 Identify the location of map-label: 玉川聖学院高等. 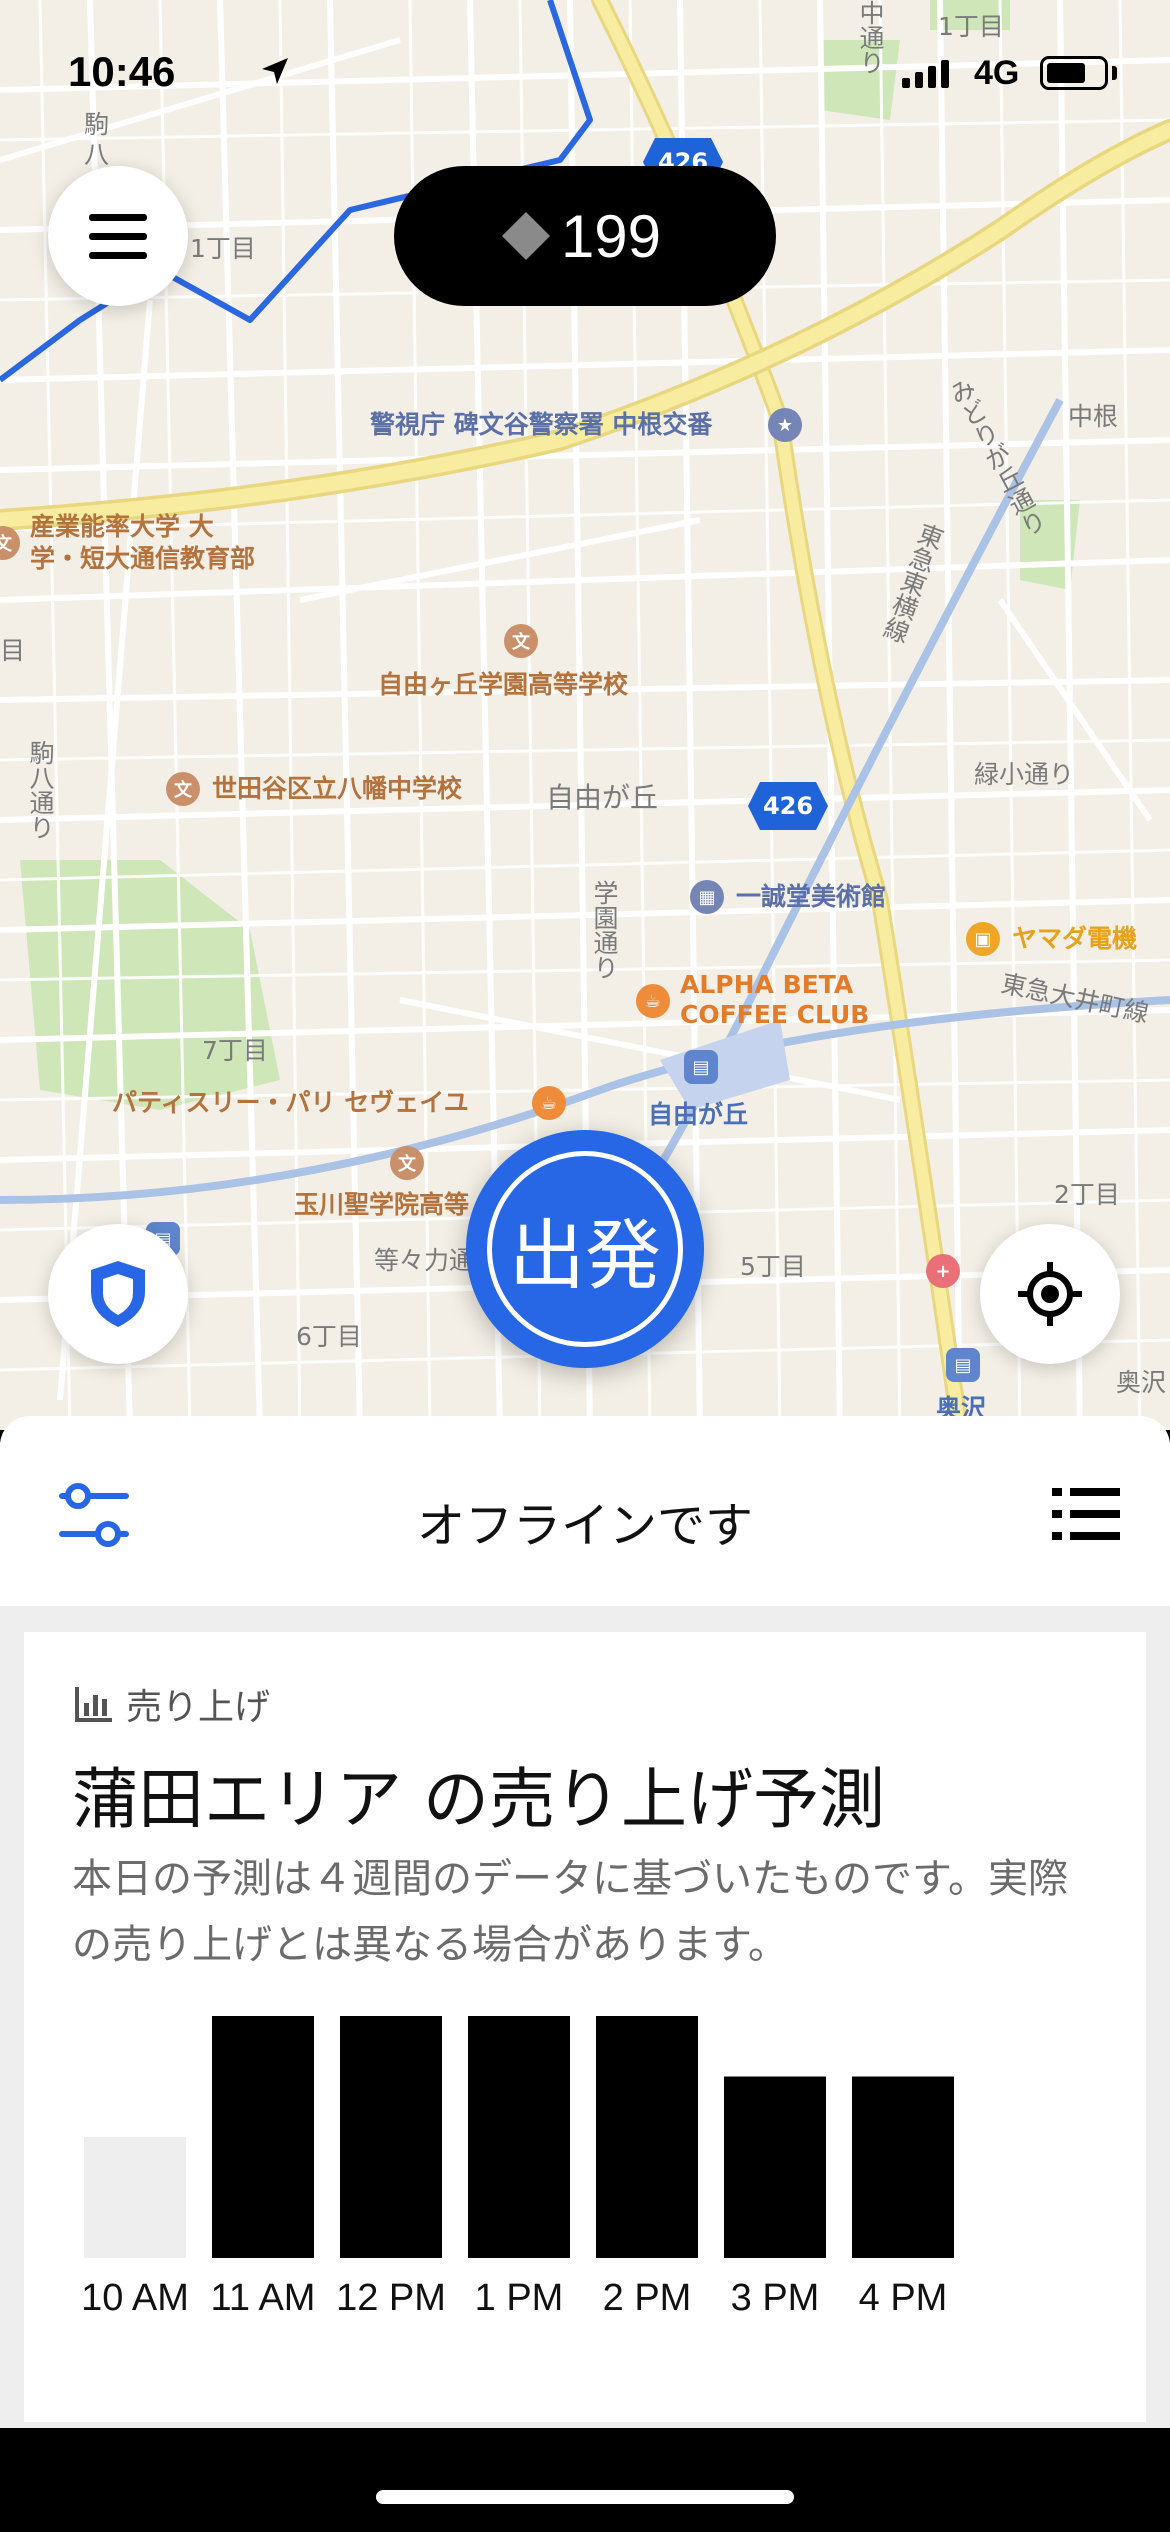
(382, 1204).